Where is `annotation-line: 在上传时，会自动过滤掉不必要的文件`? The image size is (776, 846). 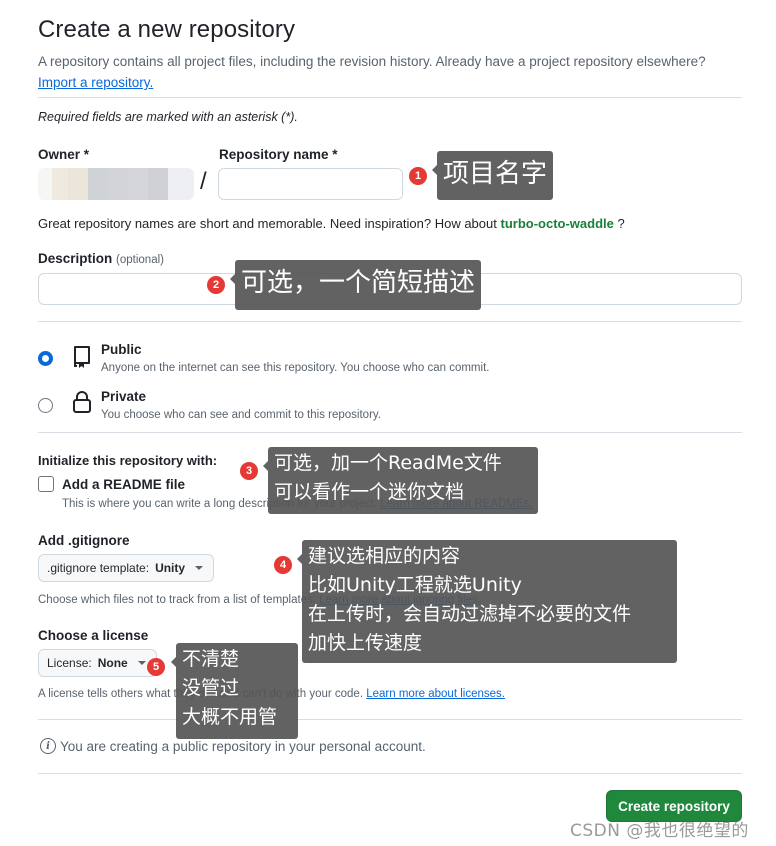 annotation-line: 在上传时，会自动过滤掉不必要的文件 is located at coordinates (470, 614).